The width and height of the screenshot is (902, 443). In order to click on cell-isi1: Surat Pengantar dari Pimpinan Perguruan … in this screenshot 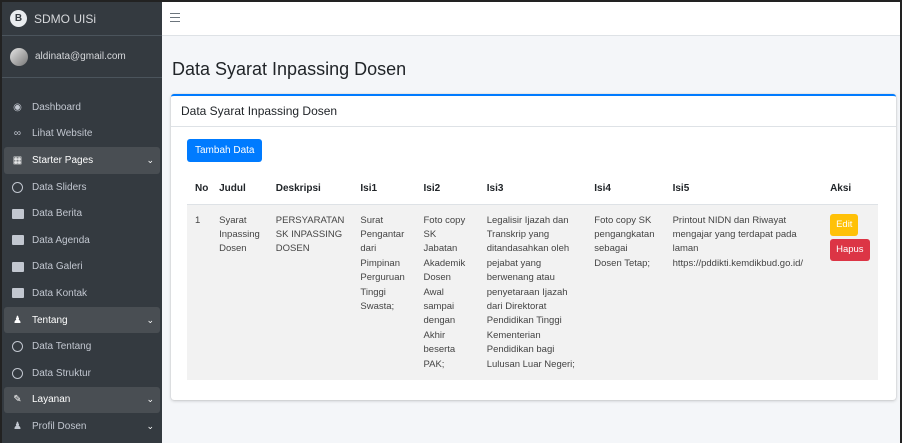, I will do `click(384, 291)`.